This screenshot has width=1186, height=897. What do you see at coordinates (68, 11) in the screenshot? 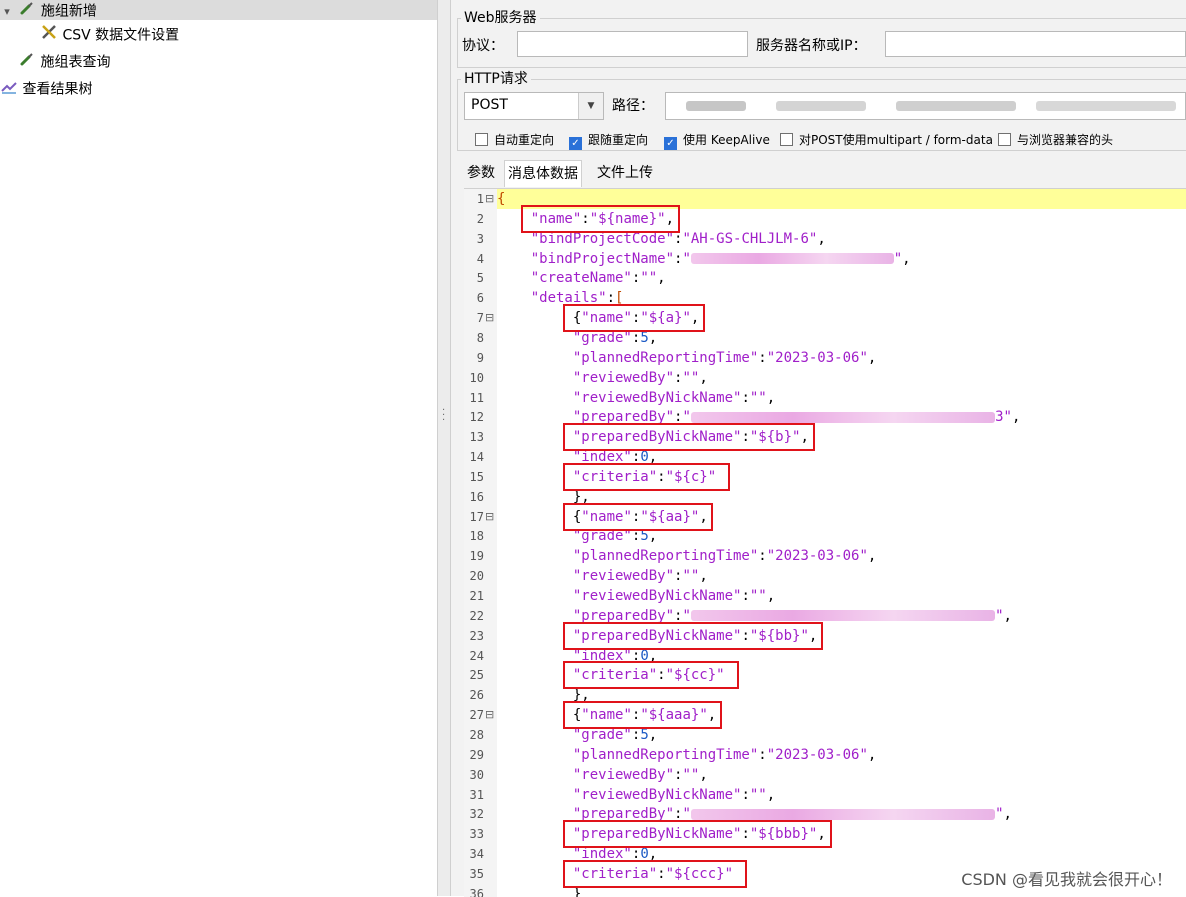
I see `tree-item-label: 施组新增` at bounding box center [68, 11].